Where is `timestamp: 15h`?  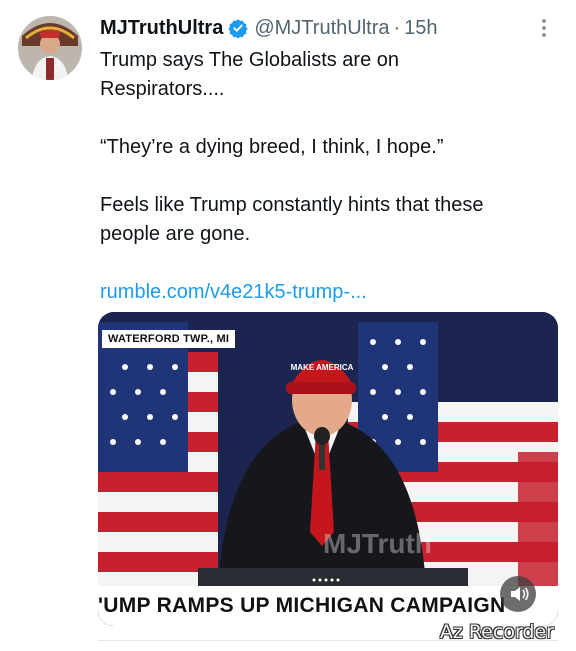 timestamp: 15h is located at coordinates (420, 28).